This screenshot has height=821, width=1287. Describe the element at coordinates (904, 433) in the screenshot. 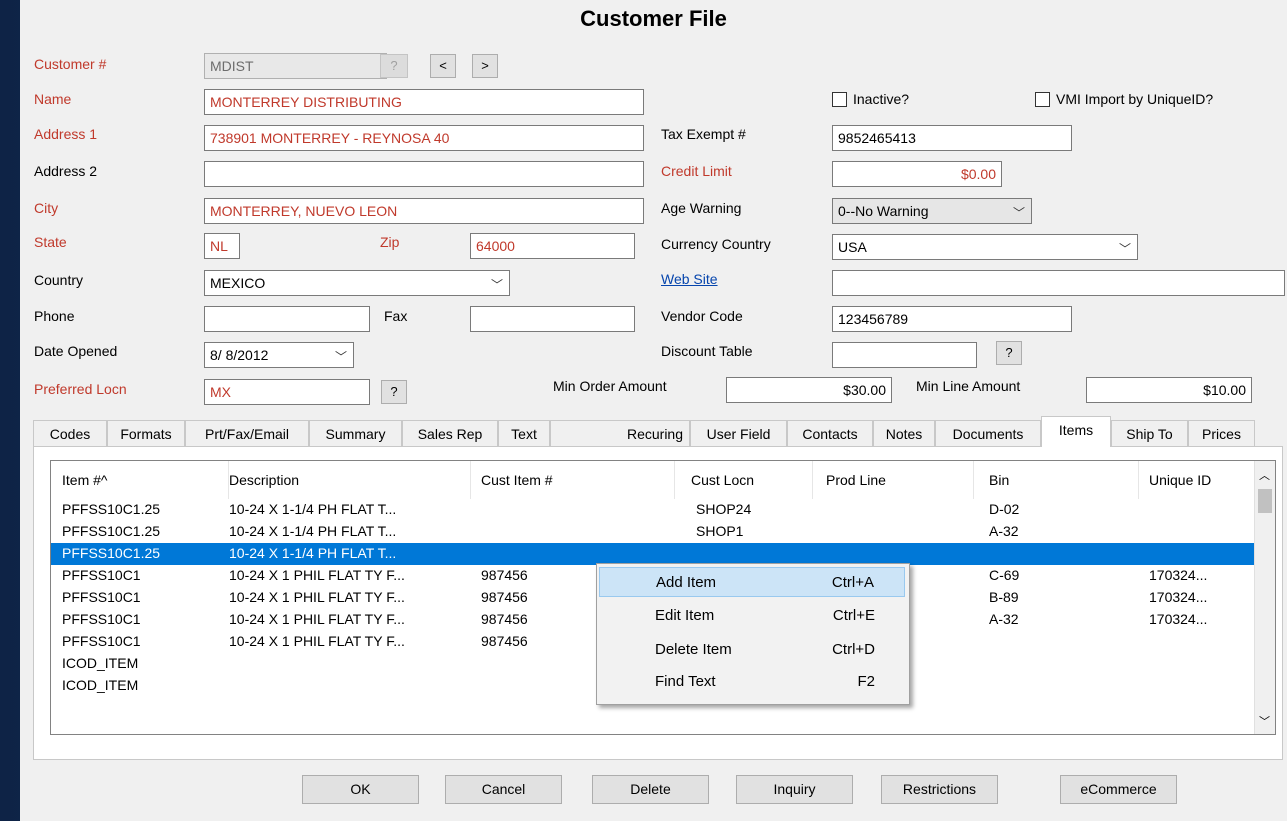

I see `tab-notes: Notes` at that location.